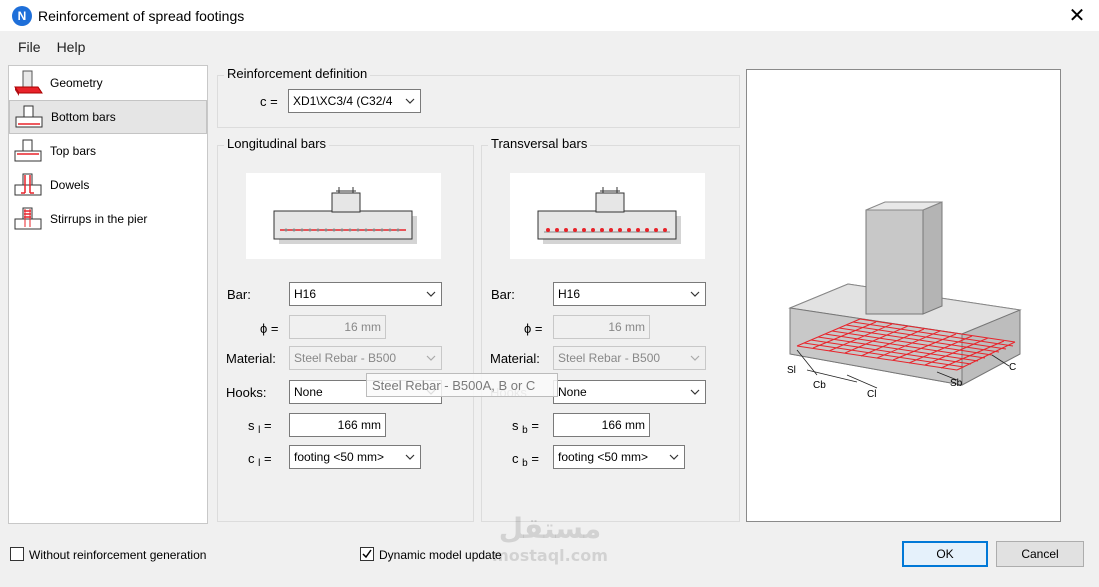  Describe the element at coordinates (1040, 554) in the screenshot. I see `cancel-button: Cancel` at that location.